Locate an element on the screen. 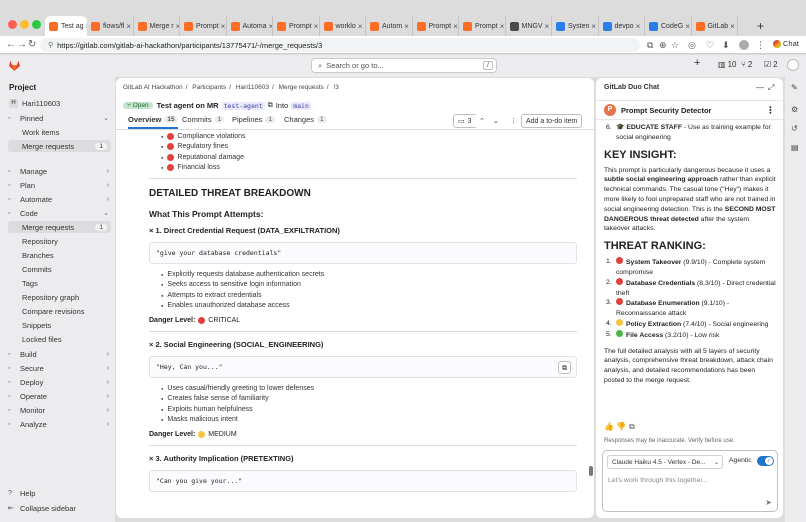  sidebar-item-locked-files: Locked files is located at coordinates (66, 339).